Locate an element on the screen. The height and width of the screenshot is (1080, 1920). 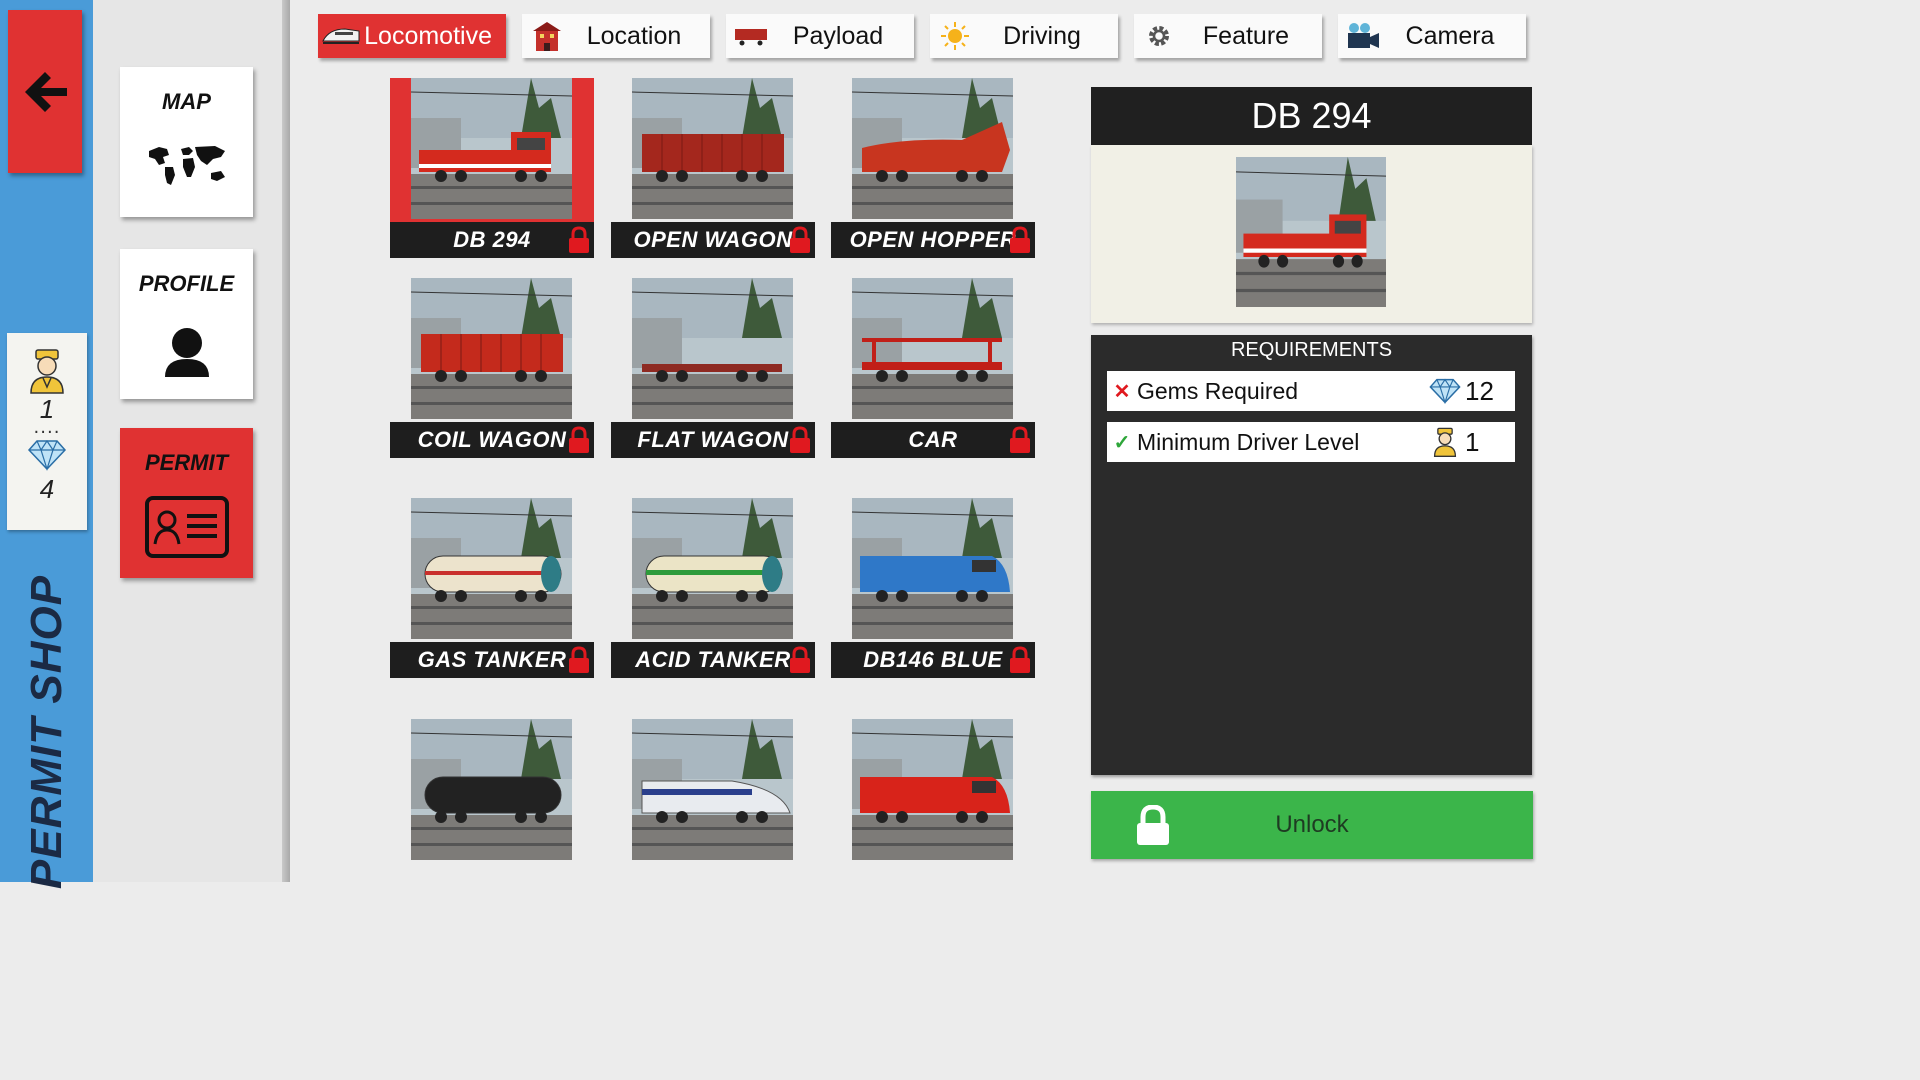
map-label: MAP is located at coordinates (186, 101).